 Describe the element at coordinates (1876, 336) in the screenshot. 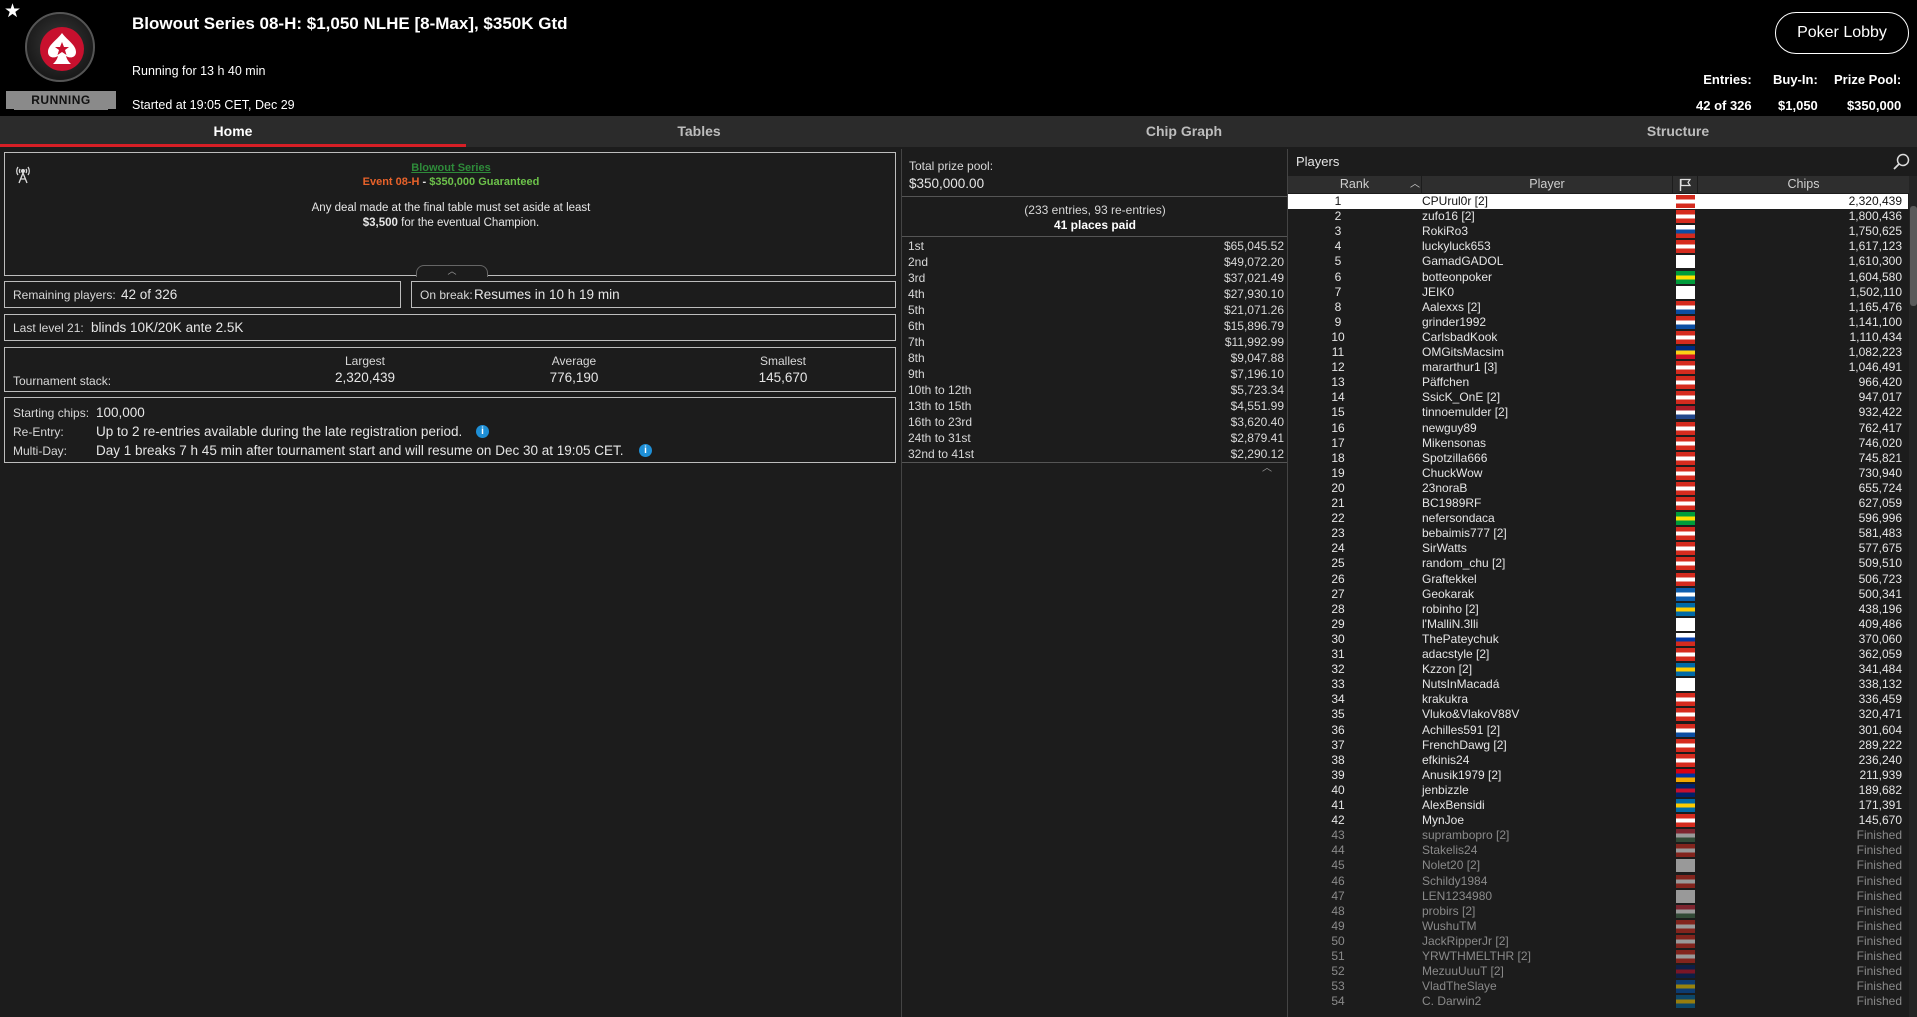

I see `player-chips: 1,110,434` at that location.